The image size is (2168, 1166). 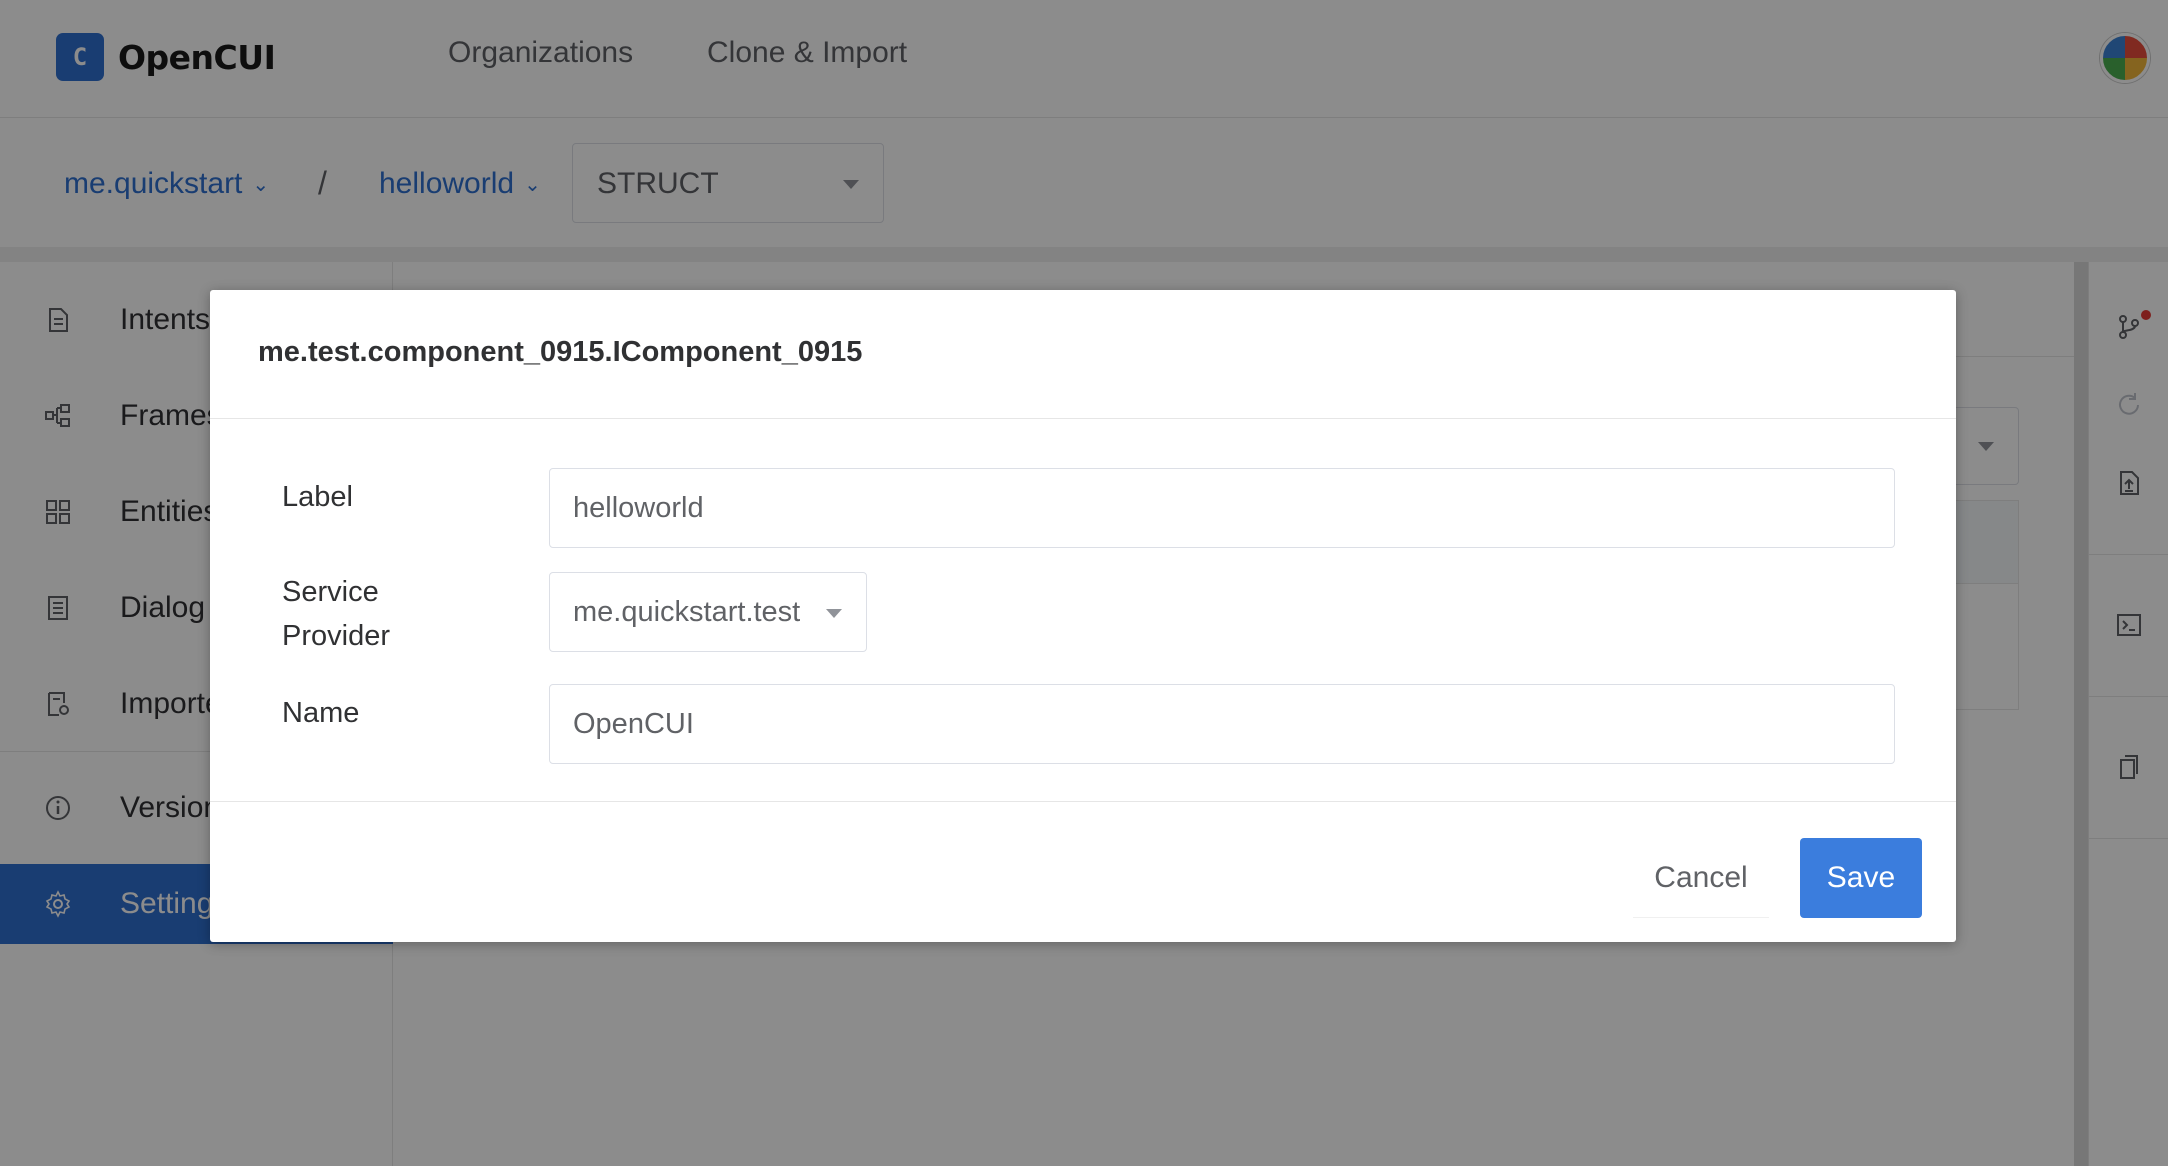 What do you see at coordinates (1083, 354) in the screenshot?
I see `dialog-header: me.test.component_0915.IComponent_0915` at bounding box center [1083, 354].